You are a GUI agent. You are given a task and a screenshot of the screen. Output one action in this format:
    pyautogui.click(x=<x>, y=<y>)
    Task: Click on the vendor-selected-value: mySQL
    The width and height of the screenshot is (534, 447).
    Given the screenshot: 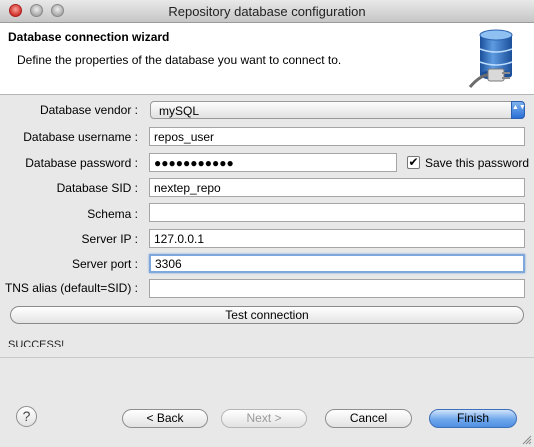 What is the action you would take?
    pyautogui.click(x=179, y=111)
    